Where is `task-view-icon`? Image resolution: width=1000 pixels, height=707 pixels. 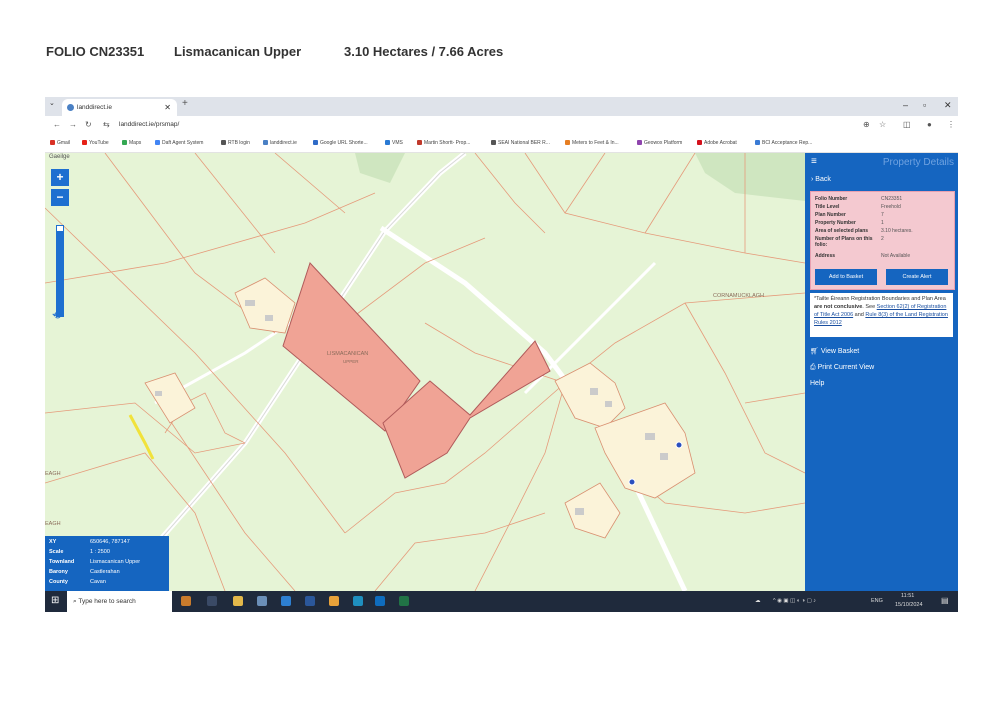 task-view-icon is located at coordinates (212, 601).